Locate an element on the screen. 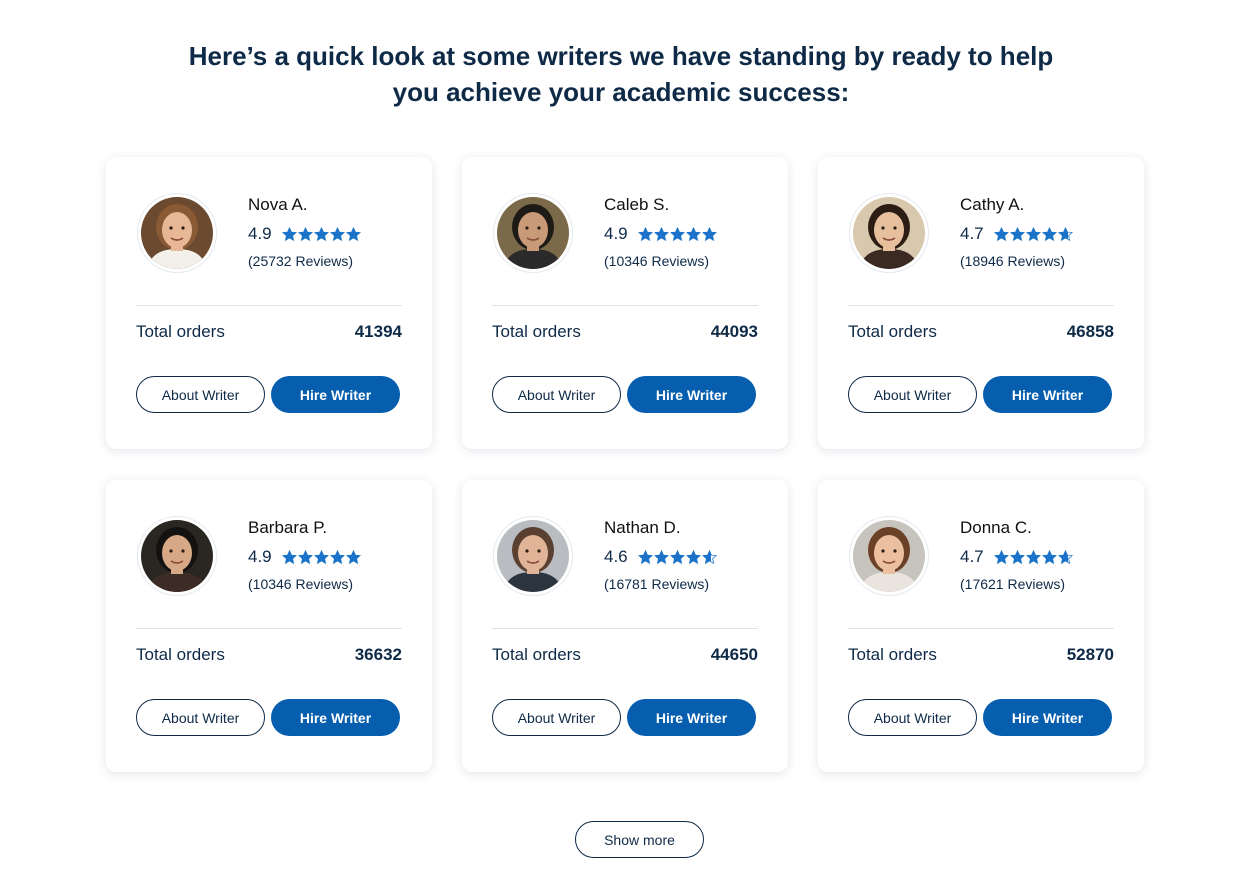 The image size is (1242, 869). section-heading-line-2: you achieve your academic success: is located at coordinates (621, 92).